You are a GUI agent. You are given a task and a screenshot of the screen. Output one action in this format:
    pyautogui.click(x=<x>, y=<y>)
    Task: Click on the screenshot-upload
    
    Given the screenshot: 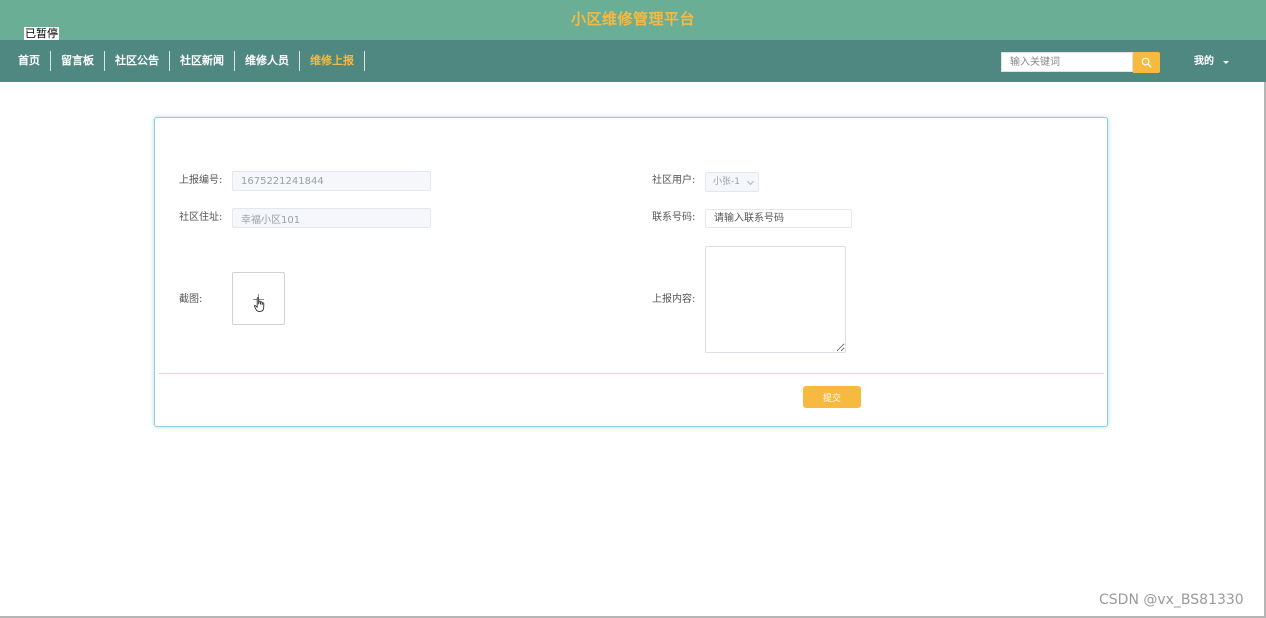 What is the action you would take?
    pyautogui.click(x=258, y=298)
    